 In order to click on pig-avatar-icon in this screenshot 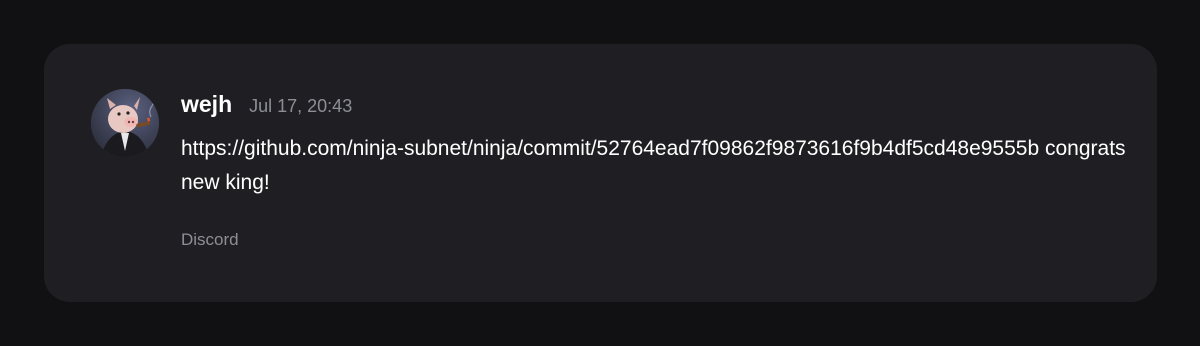, I will do `click(125, 123)`.